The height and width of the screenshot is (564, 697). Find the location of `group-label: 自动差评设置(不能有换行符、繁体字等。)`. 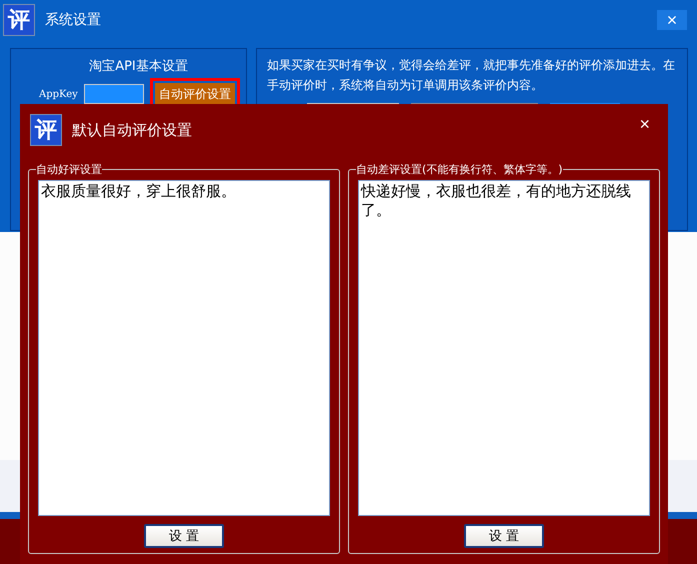

group-label: 自动差评设置(不能有换行符、繁体字等。) is located at coordinates (459, 169).